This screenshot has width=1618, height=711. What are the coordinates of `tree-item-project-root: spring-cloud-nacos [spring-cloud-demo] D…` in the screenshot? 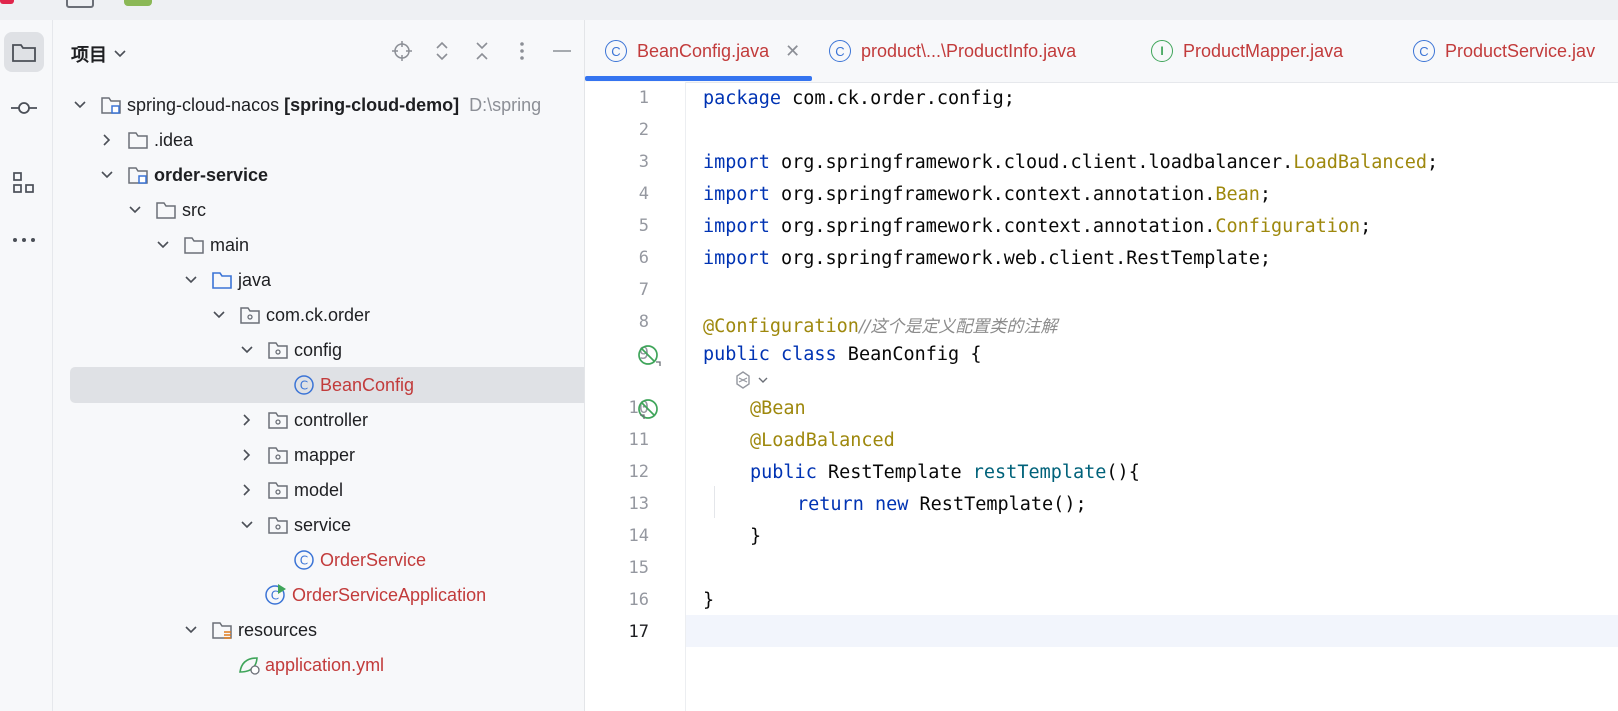 It's located at (327, 105).